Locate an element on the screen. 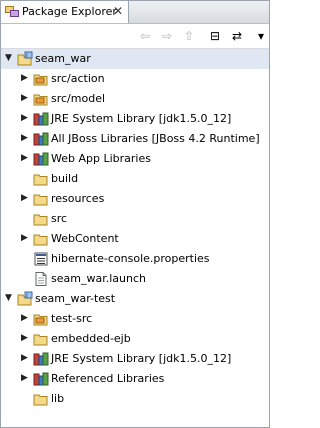 The width and height of the screenshot is (320, 428). tree-item: ▼ Jseam_war-test is located at coordinates (135, 299).